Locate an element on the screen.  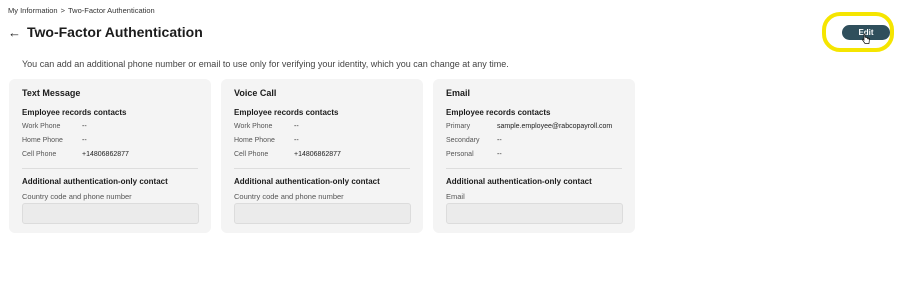
card-title: Voice Call is located at coordinates (255, 93).